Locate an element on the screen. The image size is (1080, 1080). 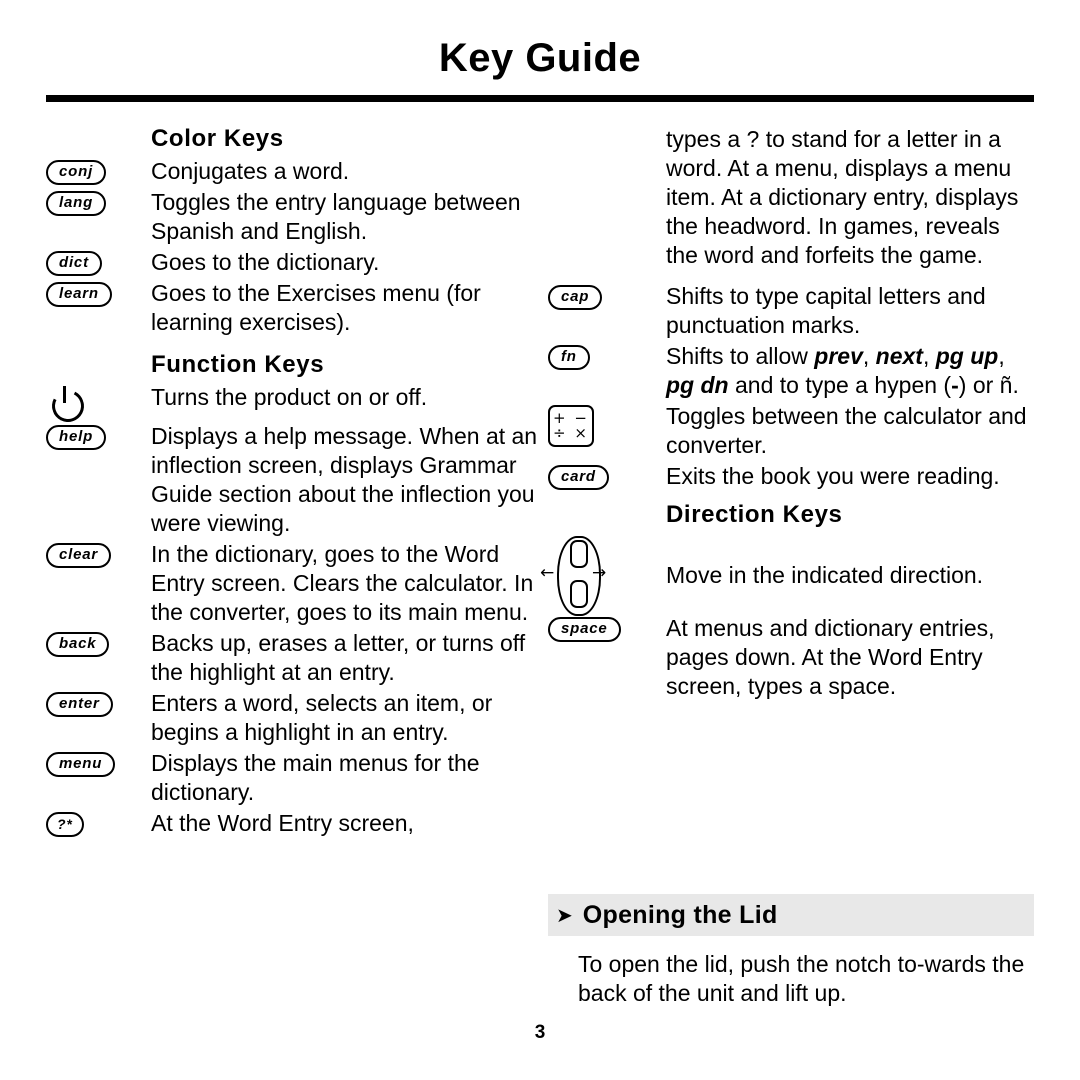
key-description: Move in the indicated direction. is located at coordinates (825, 575).